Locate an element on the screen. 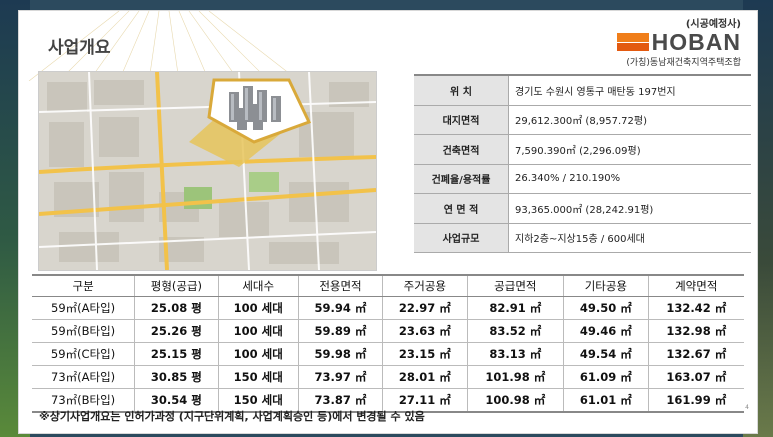  spec-cell: 61.01 ㎡ is located at coordinates (606, 400).